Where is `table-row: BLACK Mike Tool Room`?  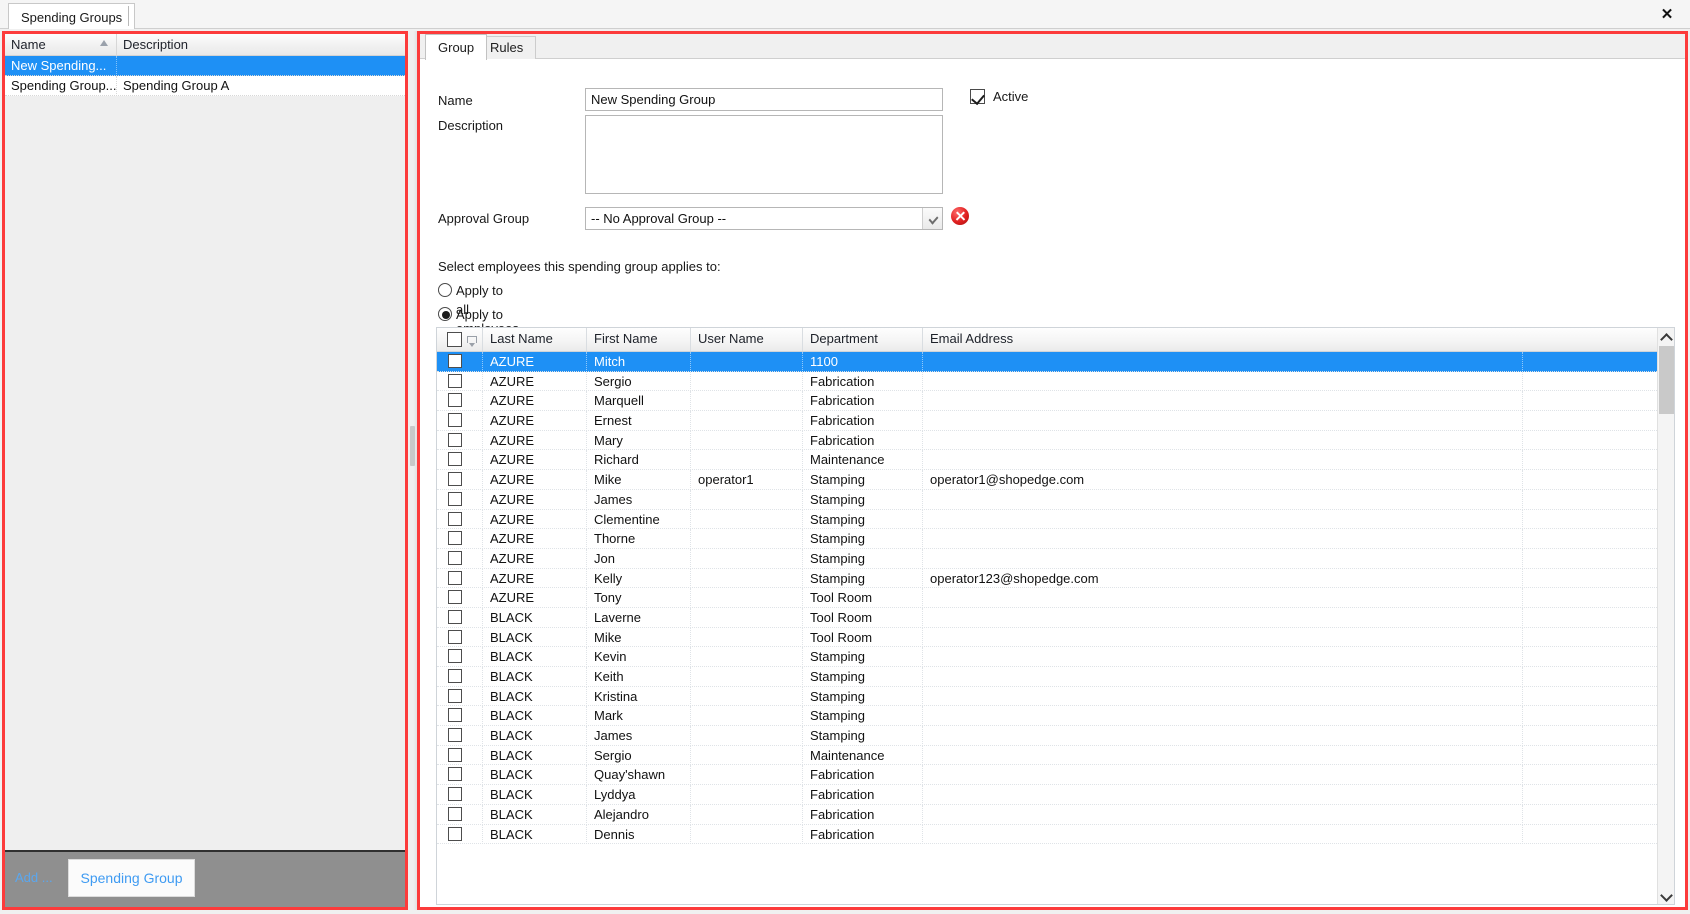 table-row: BLACK Mike Tool Room is located at coordinates (1047, 637).